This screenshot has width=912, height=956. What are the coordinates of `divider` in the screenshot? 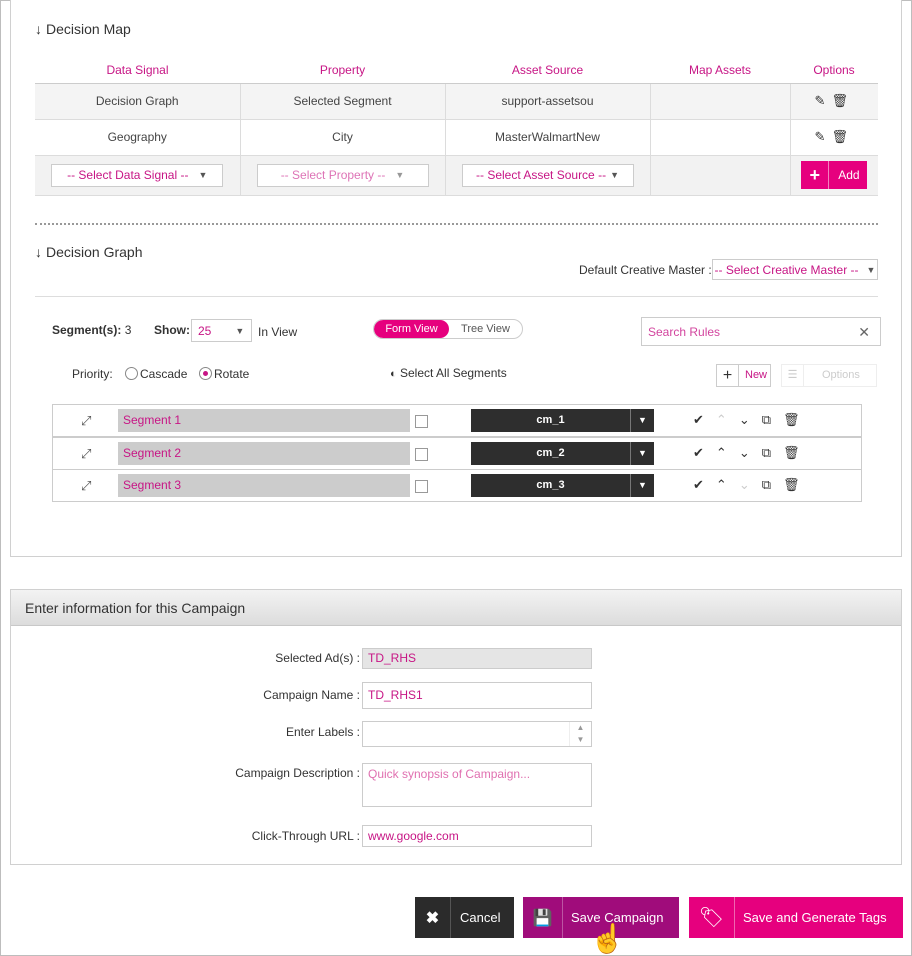 It's located at (456, 296).